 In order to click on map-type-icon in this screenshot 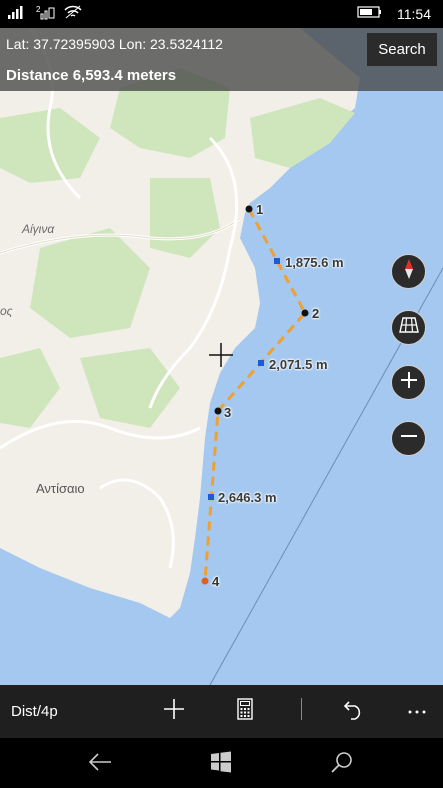, I will do `click(408, 327)`.